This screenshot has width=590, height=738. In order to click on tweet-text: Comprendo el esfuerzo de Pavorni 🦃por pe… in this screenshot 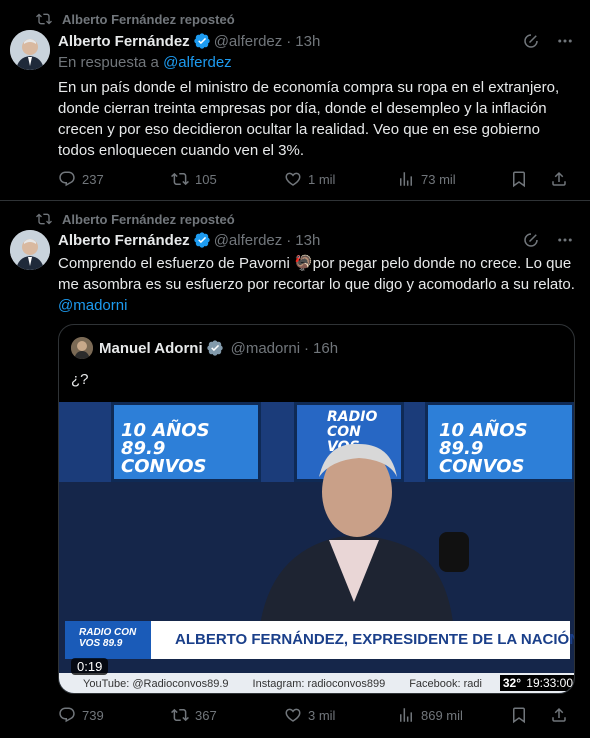, I will do `click(318, 284)`.